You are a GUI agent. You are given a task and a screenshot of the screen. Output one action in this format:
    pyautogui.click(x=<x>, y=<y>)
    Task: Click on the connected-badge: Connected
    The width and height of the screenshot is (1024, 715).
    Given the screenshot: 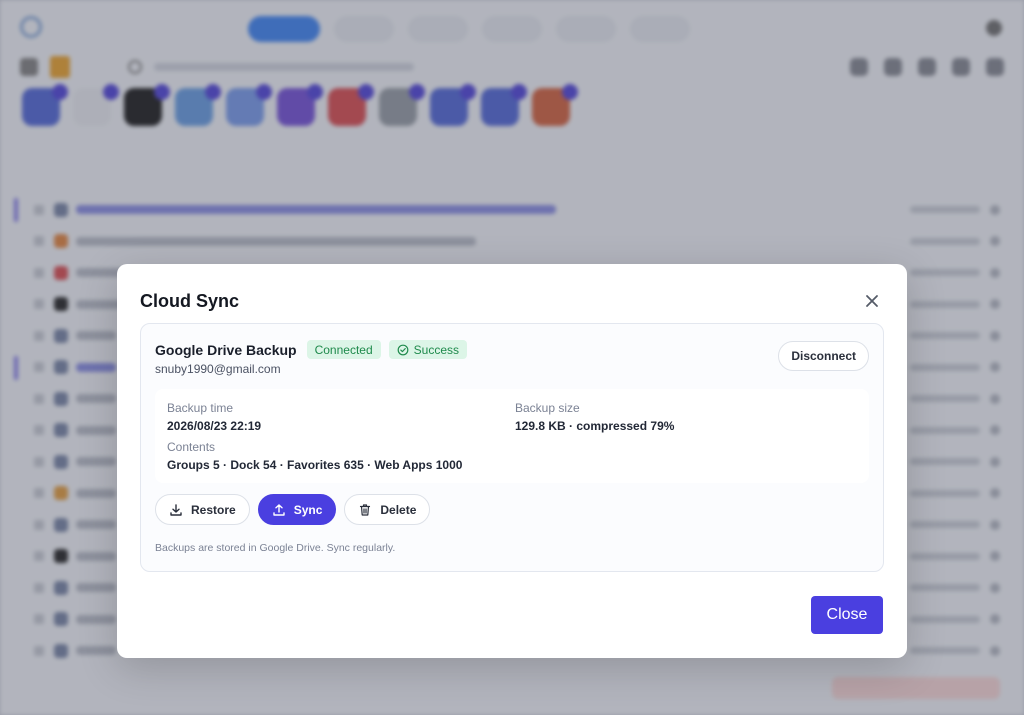 What is the action you would take?
    pyautogui.click(x=343, y=349)
    